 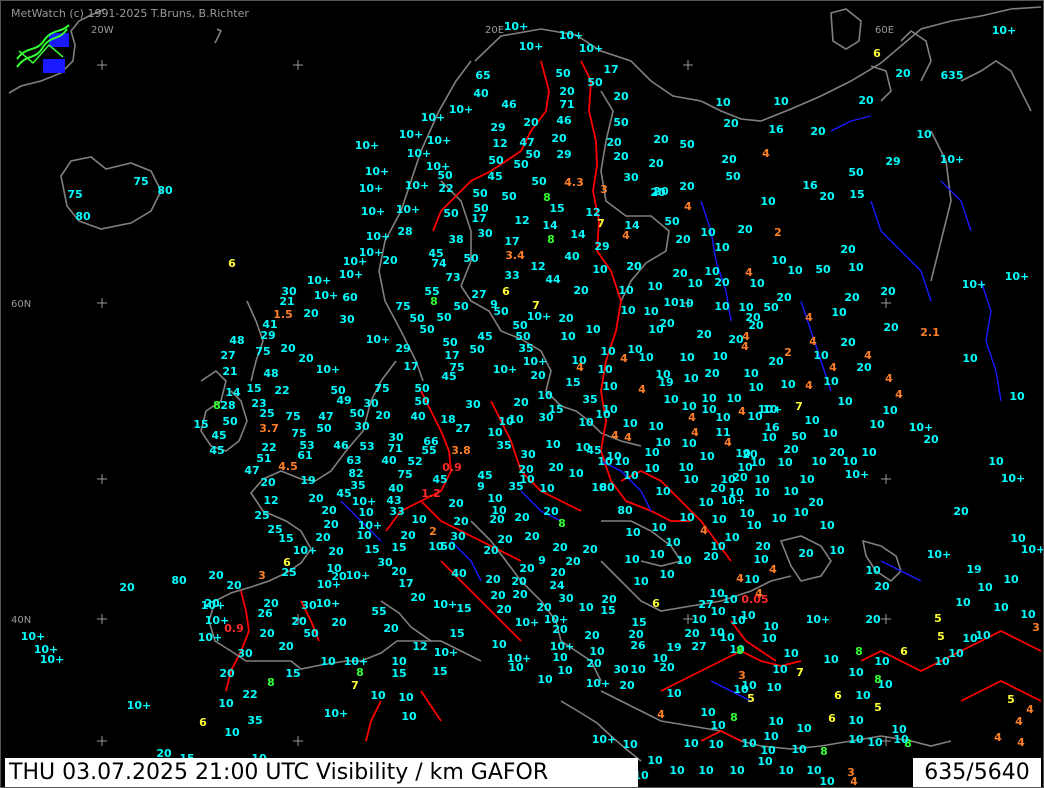 What do you see at coordinates (607, 487) in the screenshot?
I see `visibility-value: 80` at bounding box center [607, 487].